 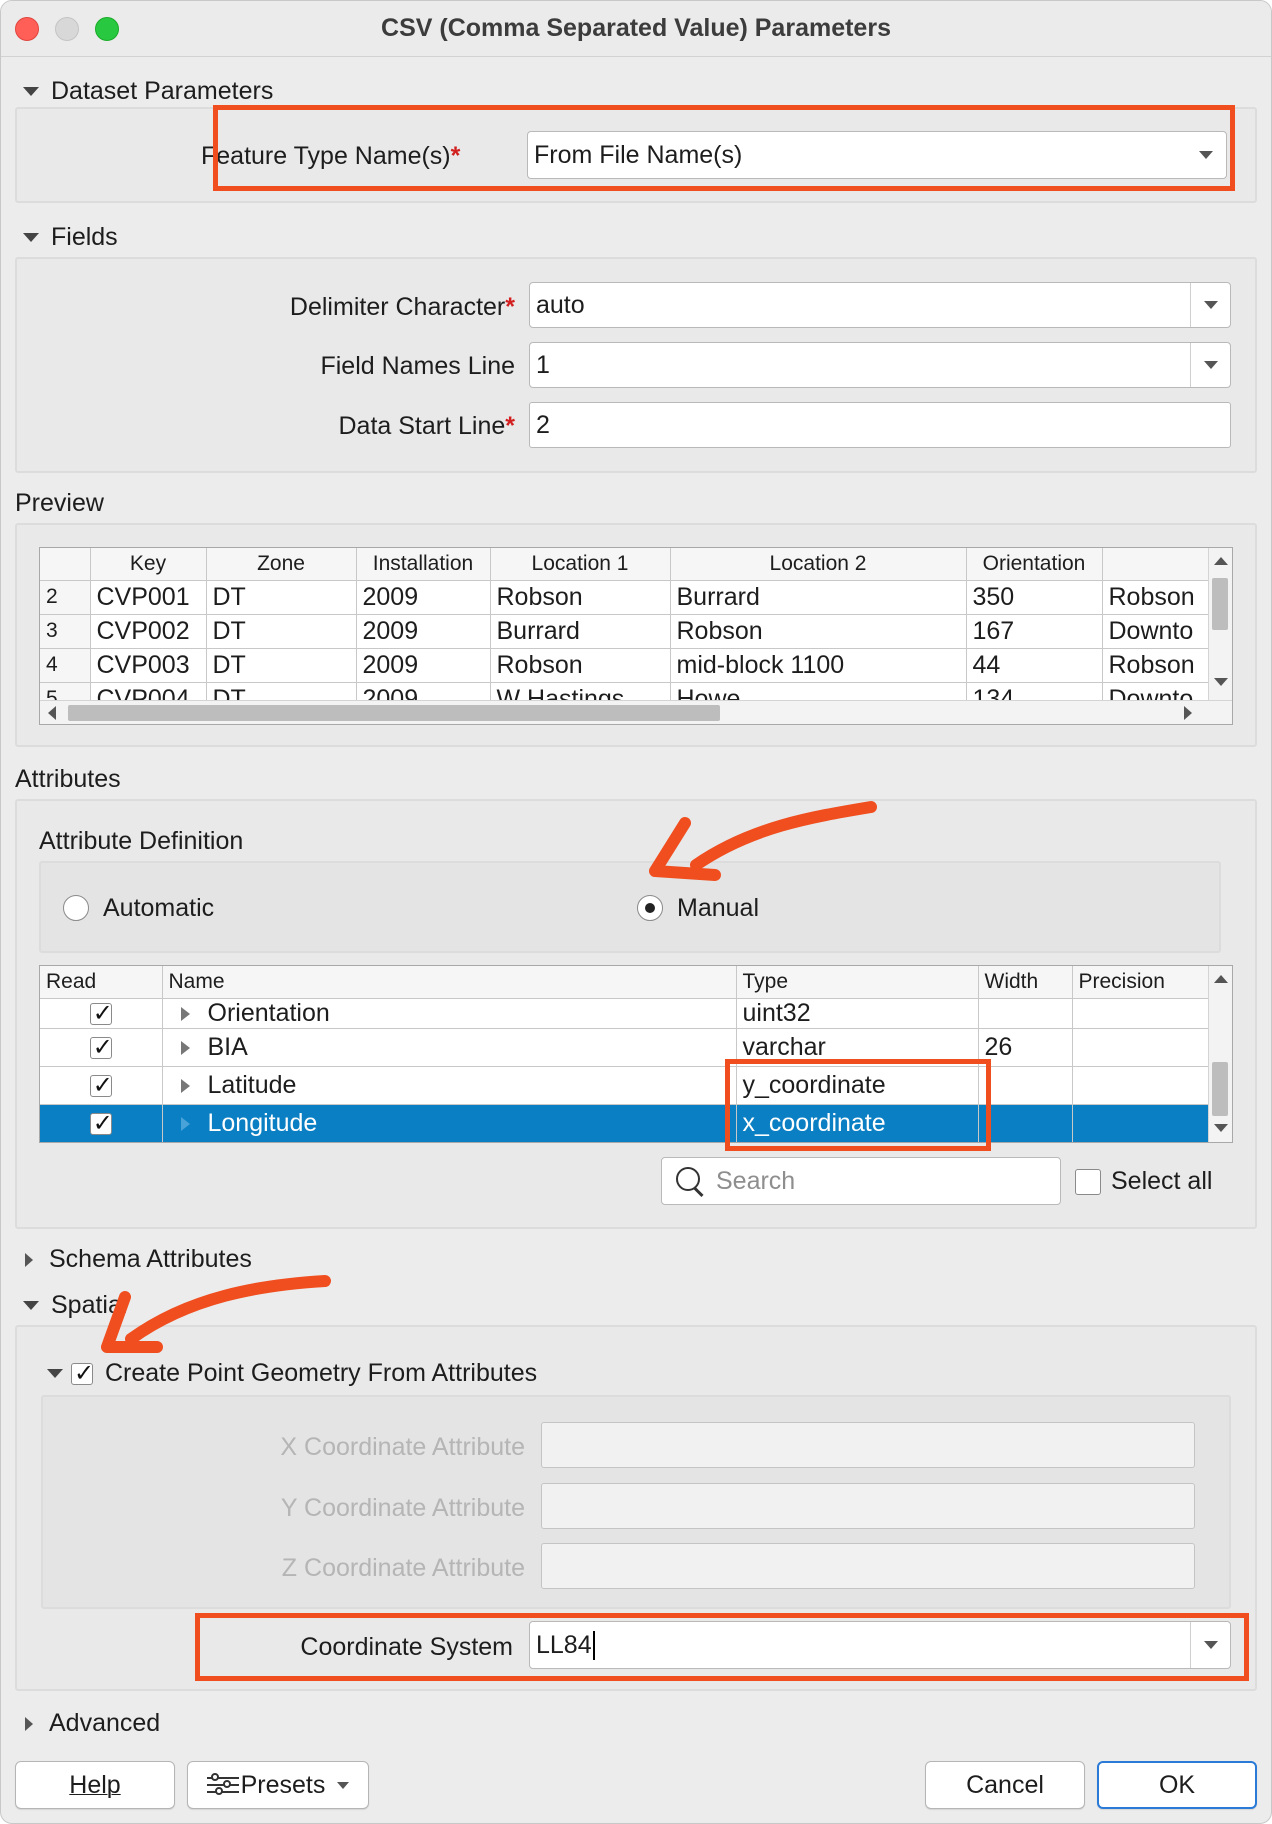 I want to click on help-button-label: Help, so click(x=95, y=1784).